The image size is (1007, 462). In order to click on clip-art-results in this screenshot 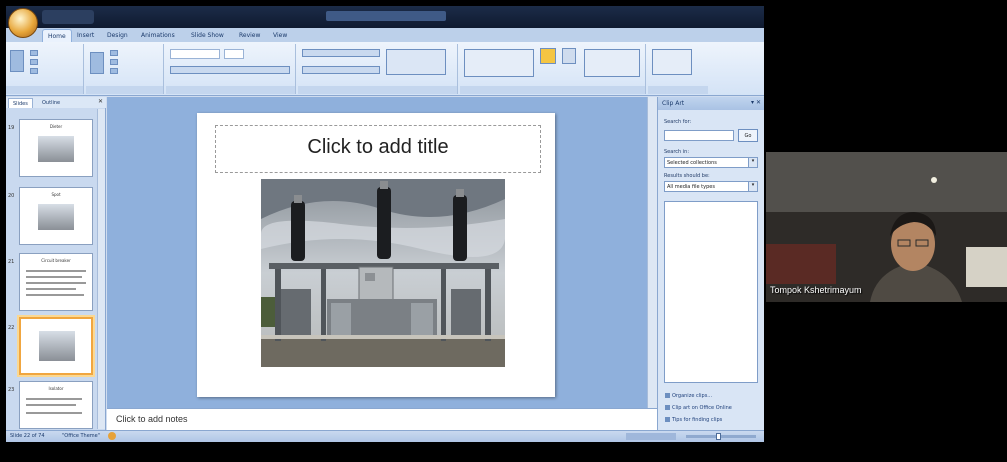, I will do `click(711, 292)`.